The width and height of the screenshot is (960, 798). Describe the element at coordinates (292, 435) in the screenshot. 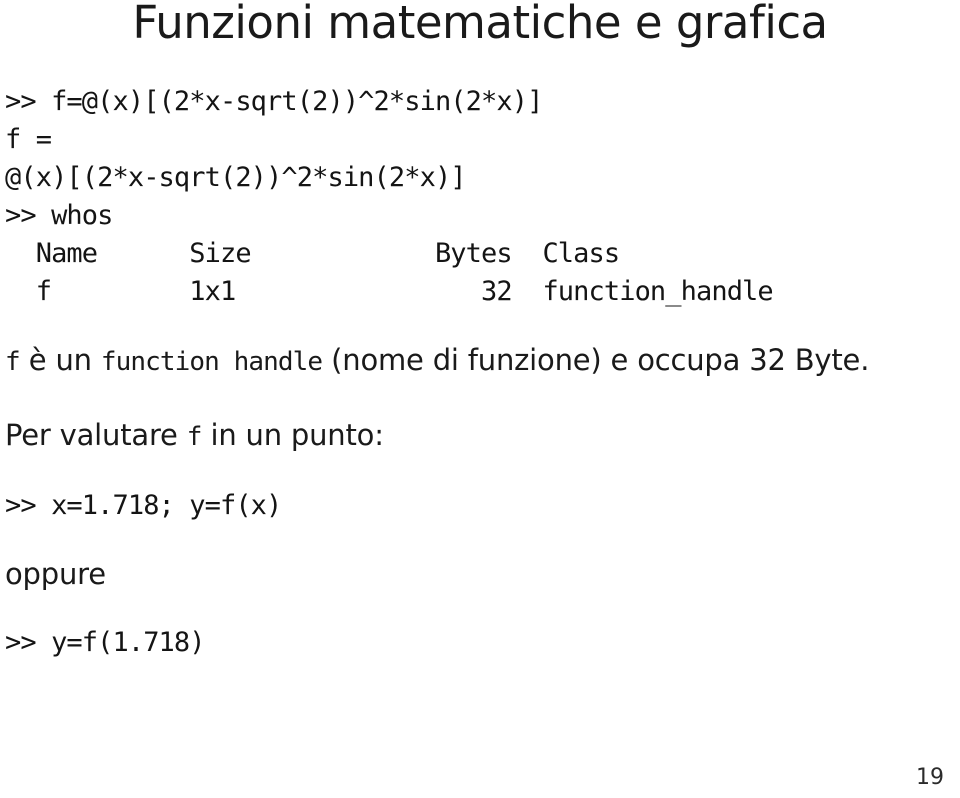

I see `evaluation-intro-part-2: in un punto:` at that location.